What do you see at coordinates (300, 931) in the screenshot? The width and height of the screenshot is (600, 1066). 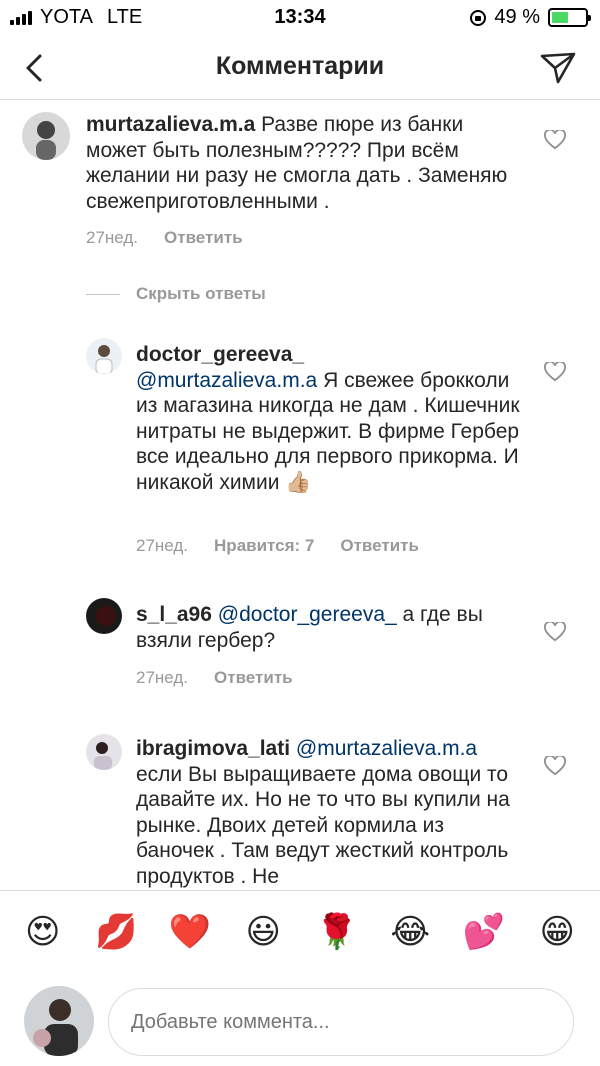 I see `emoji-bar: 😍 💋 ❤️ 😃 🌹 😂 💕 😁` at bounding box center [300, 931].